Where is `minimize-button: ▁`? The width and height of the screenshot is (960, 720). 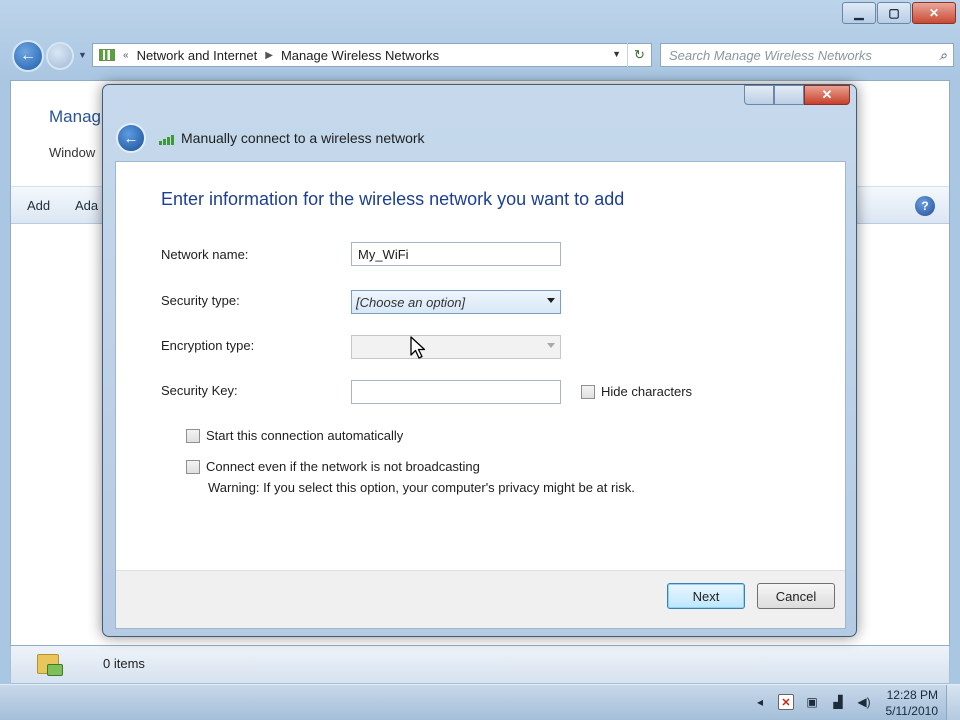
minimize-button: ▁ is located at coordinates (859, 13).